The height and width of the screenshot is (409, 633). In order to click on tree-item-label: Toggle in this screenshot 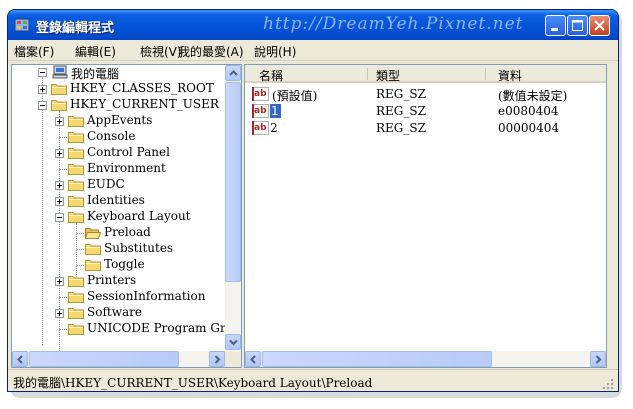, I will do `click(124, 264)`.